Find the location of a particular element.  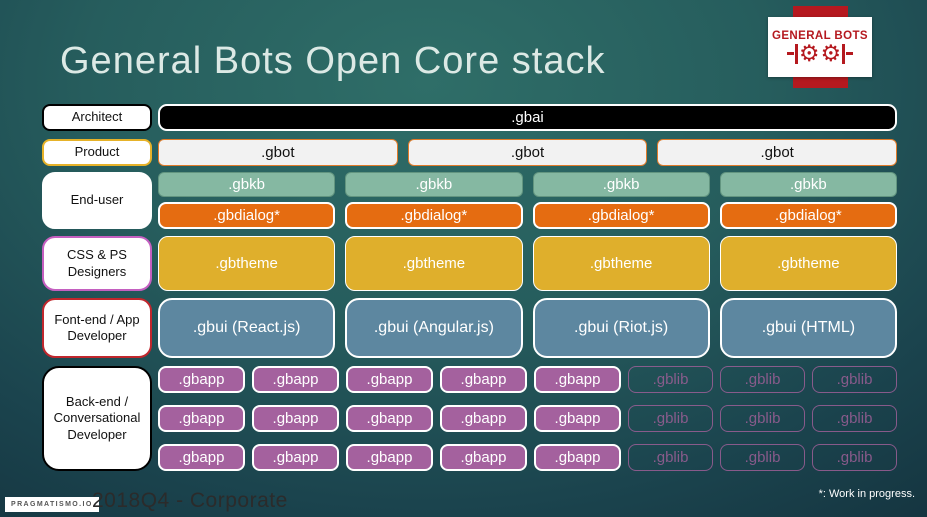

row-gbkb: .gbkb .gbkb .gbkb .gbkb is located at coordinates (527, 184).